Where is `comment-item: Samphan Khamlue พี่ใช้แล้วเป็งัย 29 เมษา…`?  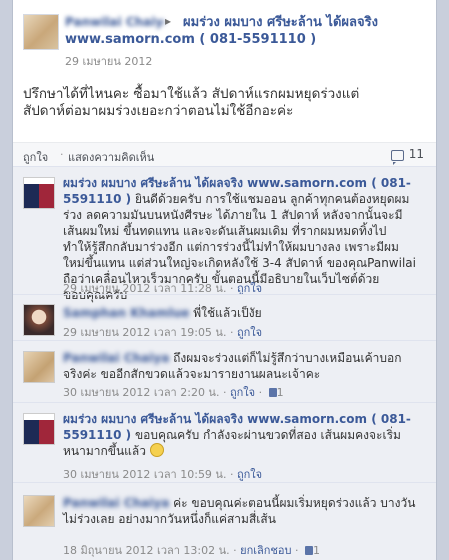 comment-item: Samphan Khamlue พี่ใช้แล้วเป็งัย 29 เมษา… is located at coordinates (224, 317).